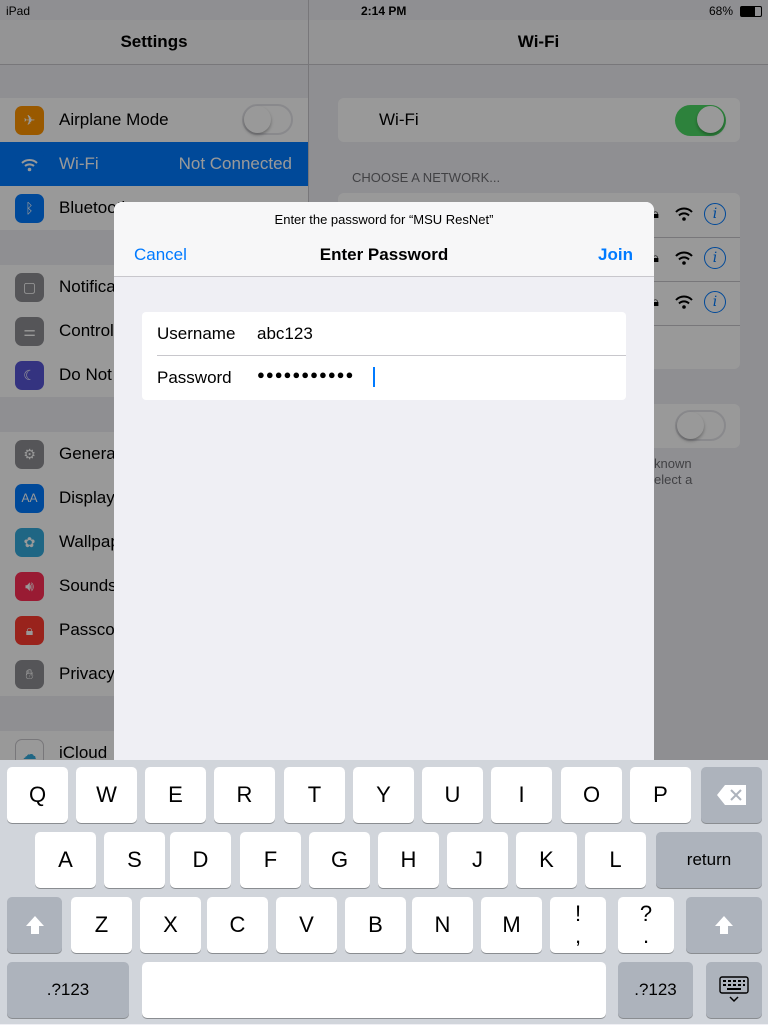 Image resolution: width=768 pixels, height=1025 pixels. I want to click on username-field, so click(437, 334).